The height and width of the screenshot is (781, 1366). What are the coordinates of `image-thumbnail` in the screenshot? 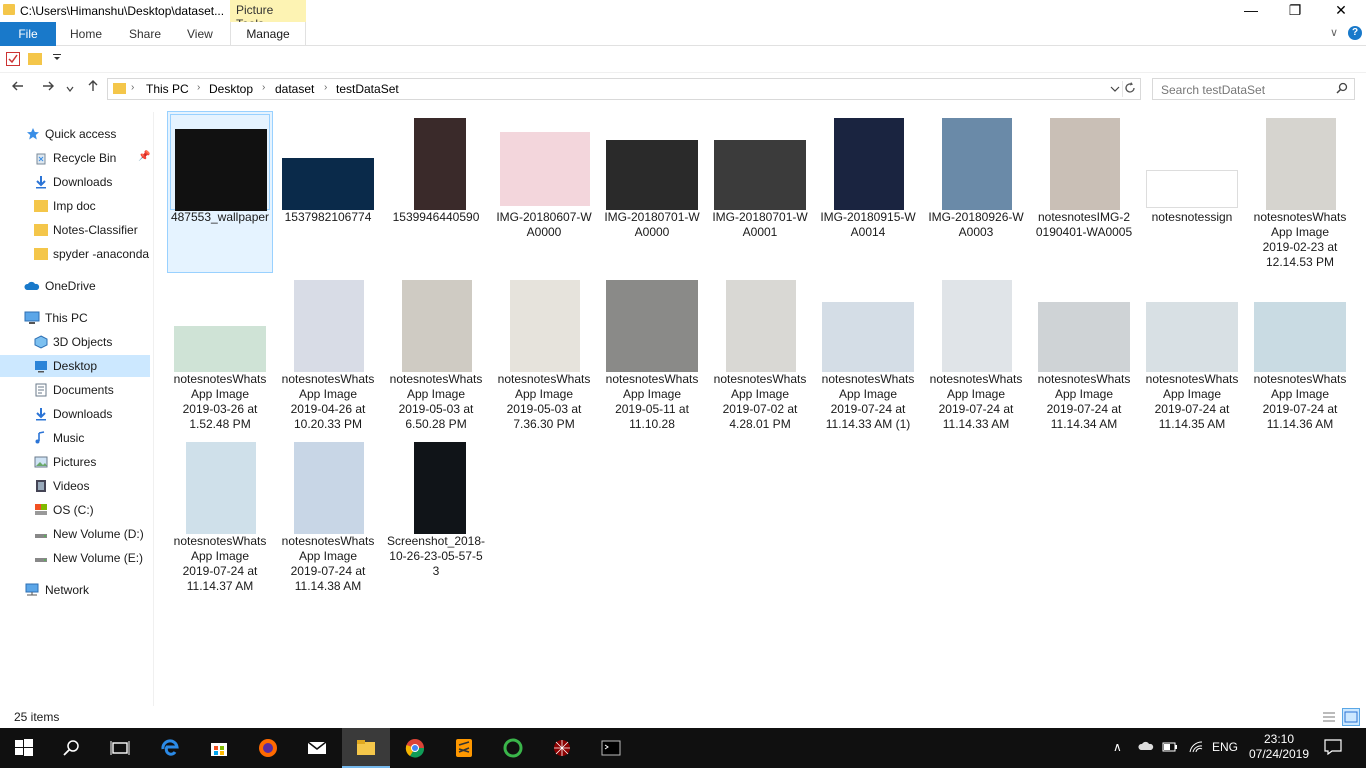 It's located at (1192, 189).